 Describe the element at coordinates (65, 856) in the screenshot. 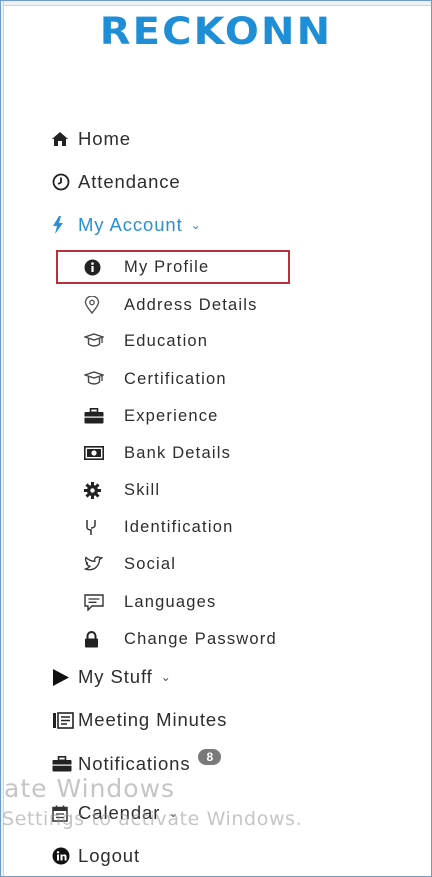

I see `linkedin-icon` at that location.